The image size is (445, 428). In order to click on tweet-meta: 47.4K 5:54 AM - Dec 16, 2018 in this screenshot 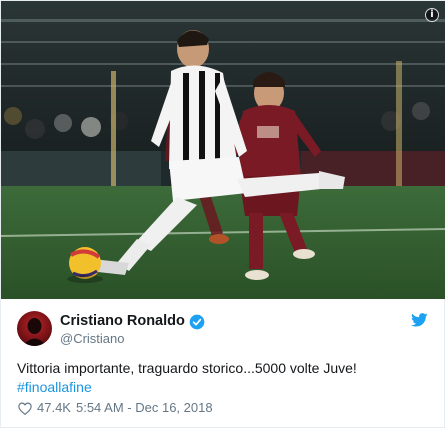, I will do `click(115, 408)`.